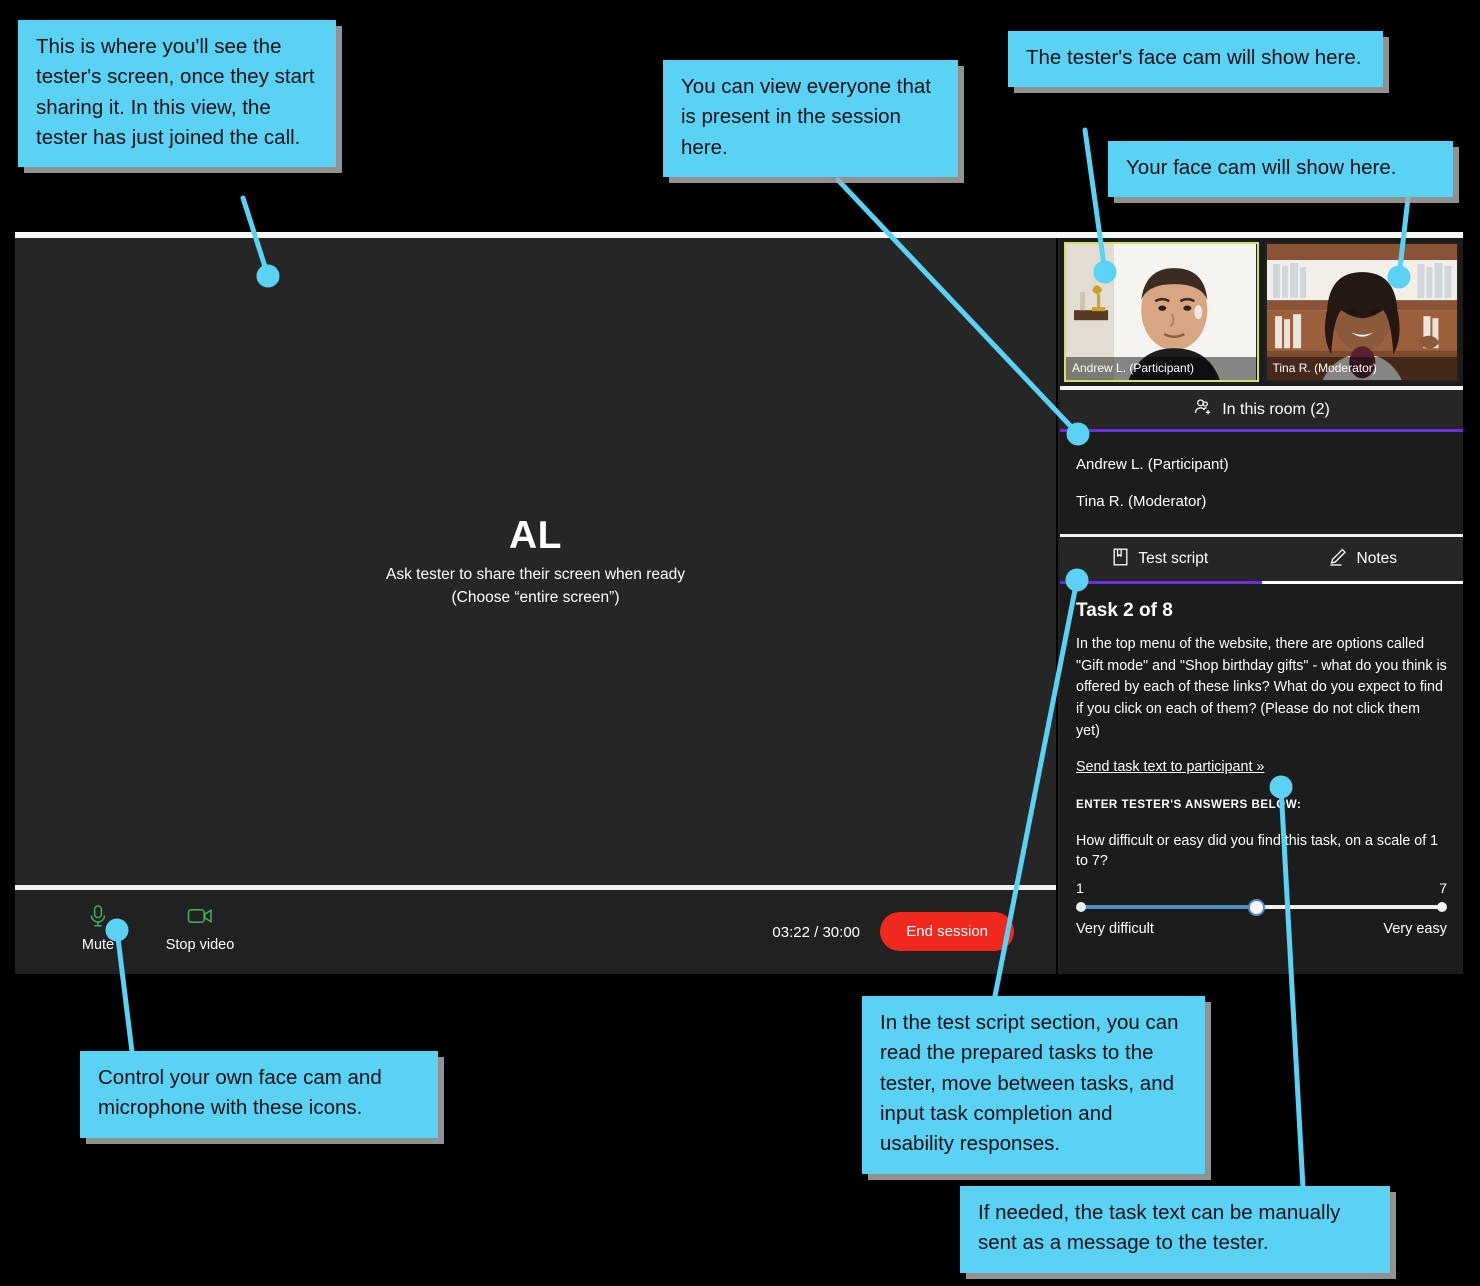  What do you see at coordinates (1081, 907) in the screenshot?
I see `slider-start-dot` at bounding box center [1081, 907].